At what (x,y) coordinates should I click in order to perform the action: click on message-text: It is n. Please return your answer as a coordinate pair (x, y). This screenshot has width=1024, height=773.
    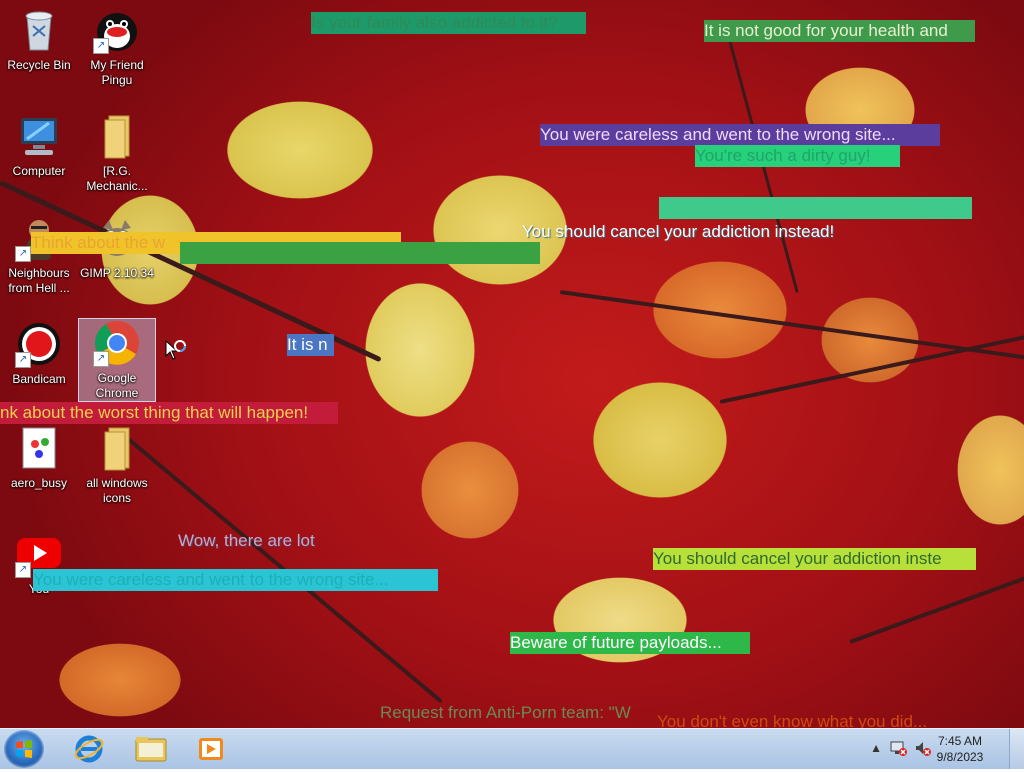
    Looking at the image, I should click on (310, 345).